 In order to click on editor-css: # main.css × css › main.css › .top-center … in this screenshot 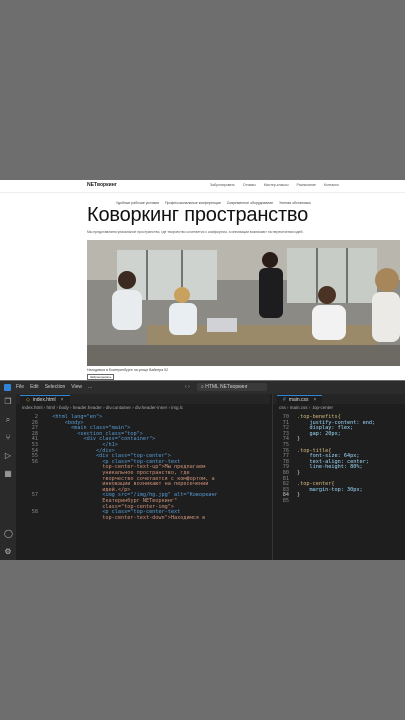, I will do `click(338, 477)`.